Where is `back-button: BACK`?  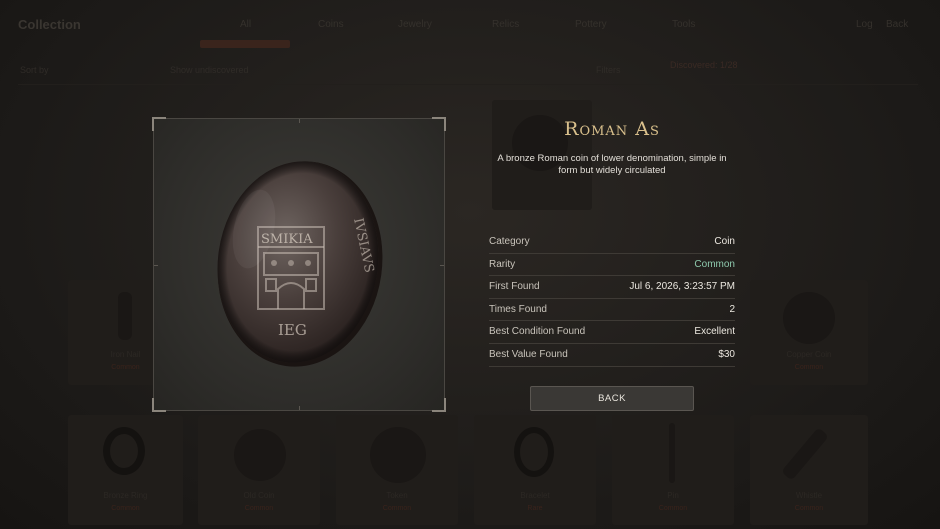
back-button: BACK is located at coordinates (612, 398).